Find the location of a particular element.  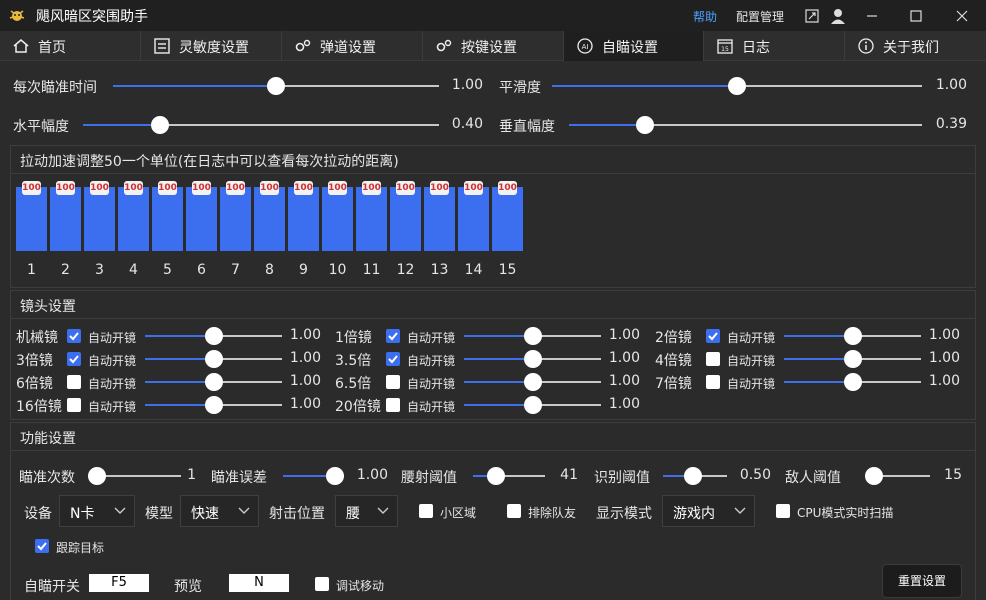

accel-bar-value: 100 is located at coordinates (303, 188).